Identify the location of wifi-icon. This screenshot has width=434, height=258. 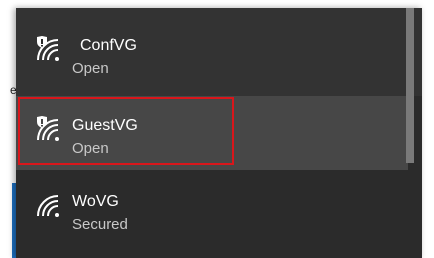
(48, 206).